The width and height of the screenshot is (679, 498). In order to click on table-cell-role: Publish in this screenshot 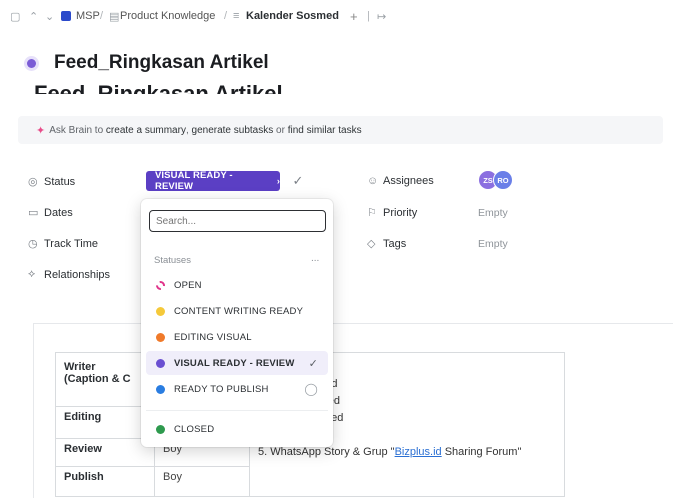, I will do `click(105, 481)`.